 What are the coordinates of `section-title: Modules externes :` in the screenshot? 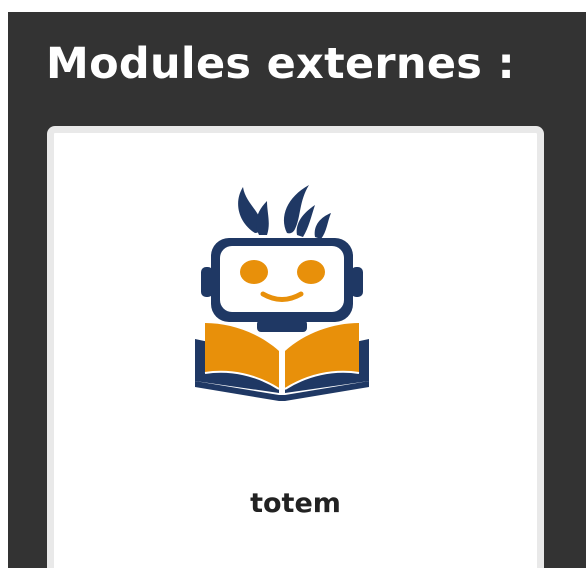 It's located at (280, 64).